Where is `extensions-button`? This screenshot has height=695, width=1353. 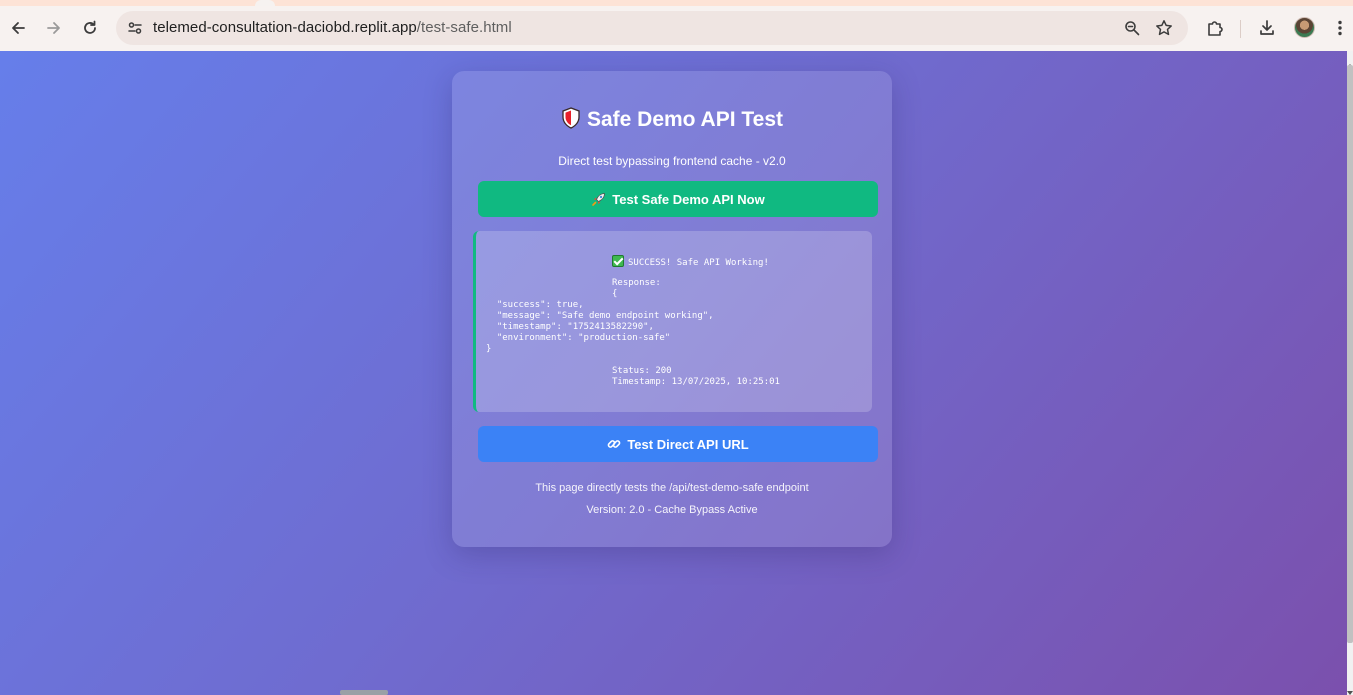 extensions-button is located at coordinates (1215, 28).